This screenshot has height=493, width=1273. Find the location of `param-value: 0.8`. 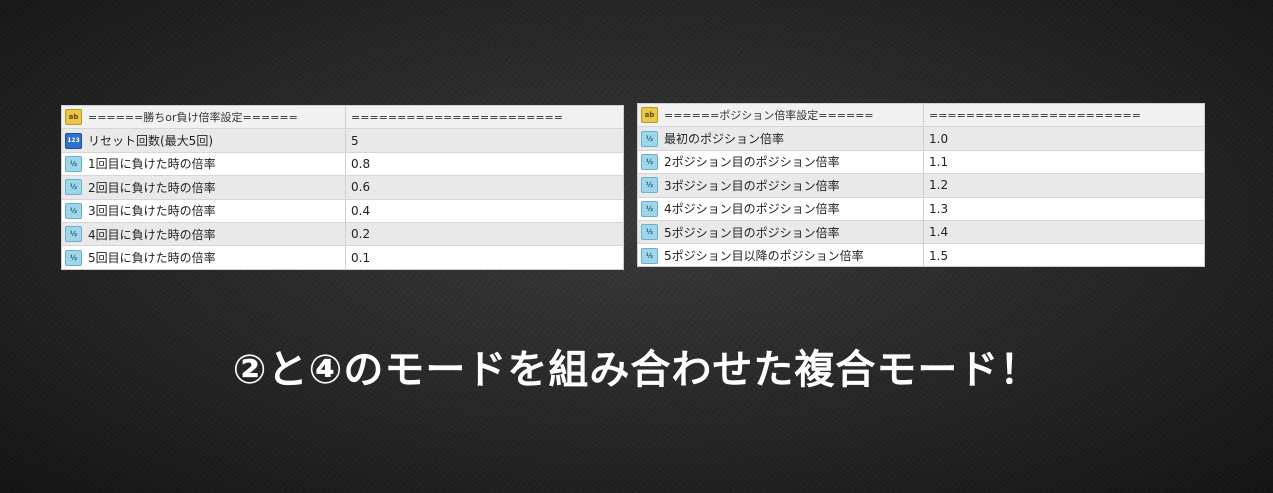

param-value: 0.8 is located at coordinates (361, 163).